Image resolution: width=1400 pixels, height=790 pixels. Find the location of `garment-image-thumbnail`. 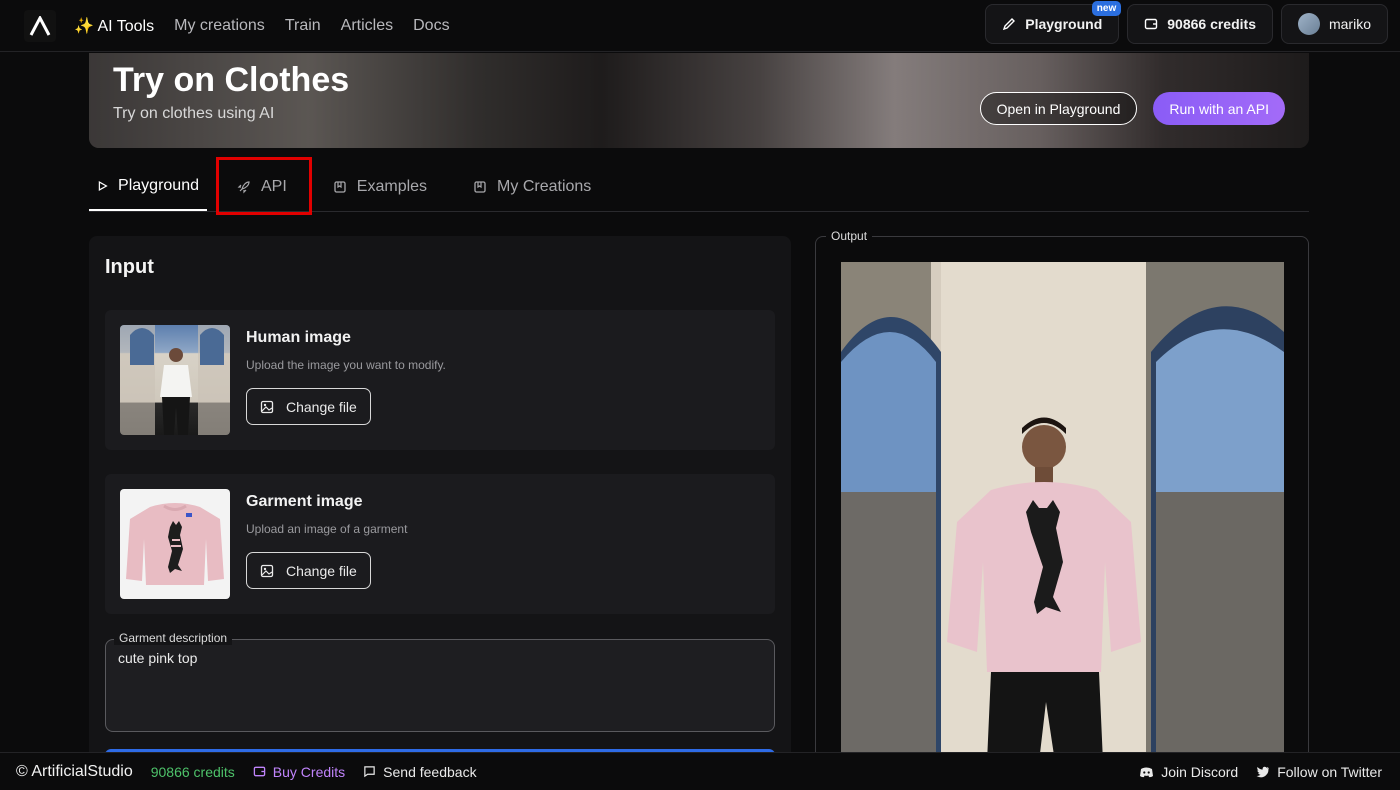

garment-image-thumbnail is located at coordinates (175, 544).